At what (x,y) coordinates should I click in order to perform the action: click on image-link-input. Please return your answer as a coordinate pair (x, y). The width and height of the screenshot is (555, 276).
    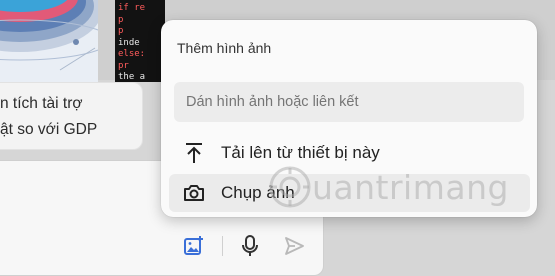
    Looking at the image, I should click on (349, 102).